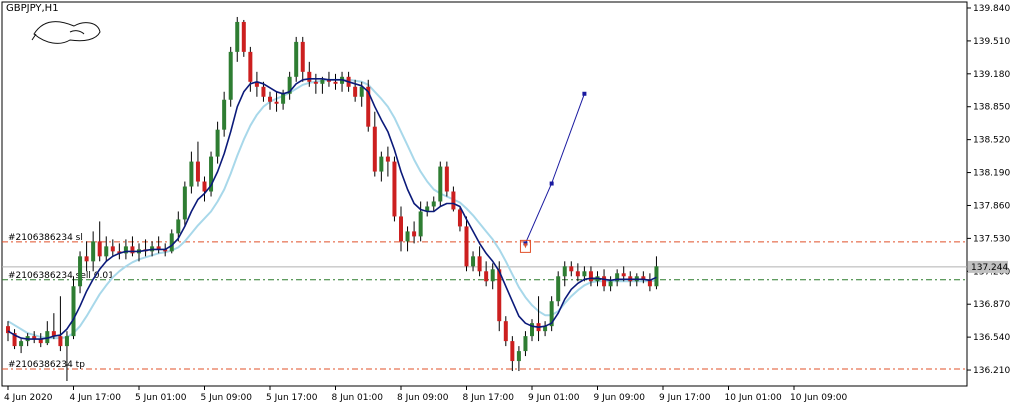  I want to click on x-tick-label: 9 Jun 17:00, so click(685, 398).